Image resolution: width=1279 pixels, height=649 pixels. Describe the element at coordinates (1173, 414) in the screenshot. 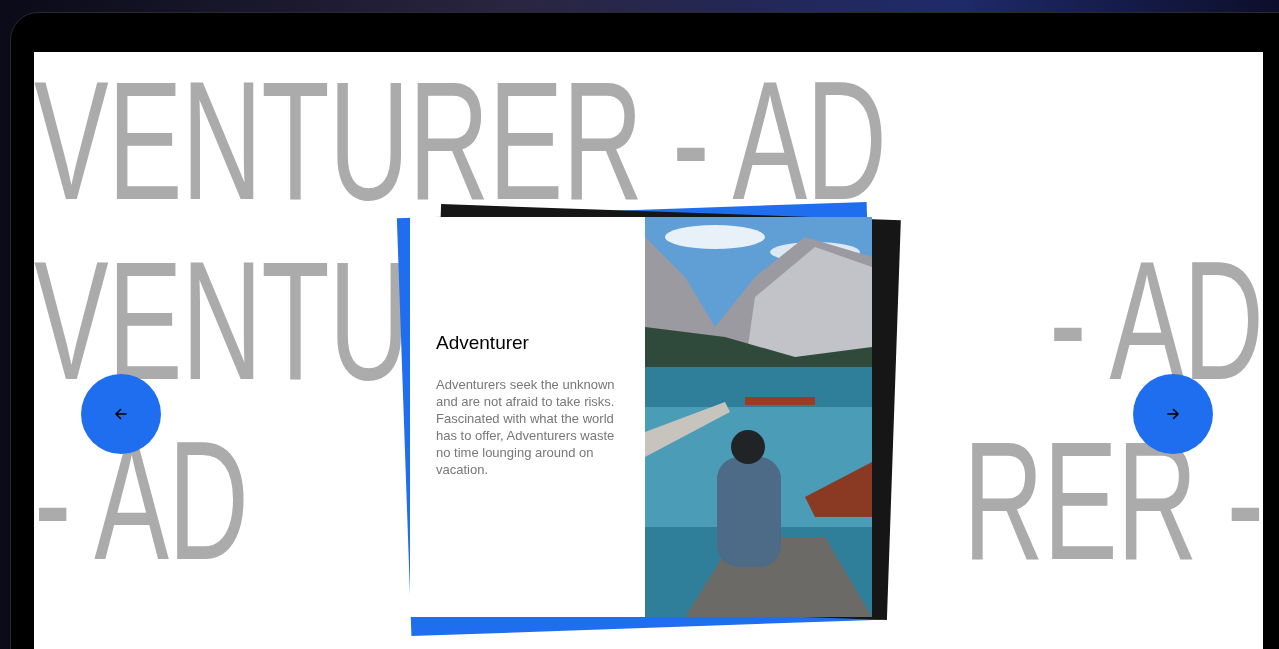

I see `arrow-right-icon` at that location.